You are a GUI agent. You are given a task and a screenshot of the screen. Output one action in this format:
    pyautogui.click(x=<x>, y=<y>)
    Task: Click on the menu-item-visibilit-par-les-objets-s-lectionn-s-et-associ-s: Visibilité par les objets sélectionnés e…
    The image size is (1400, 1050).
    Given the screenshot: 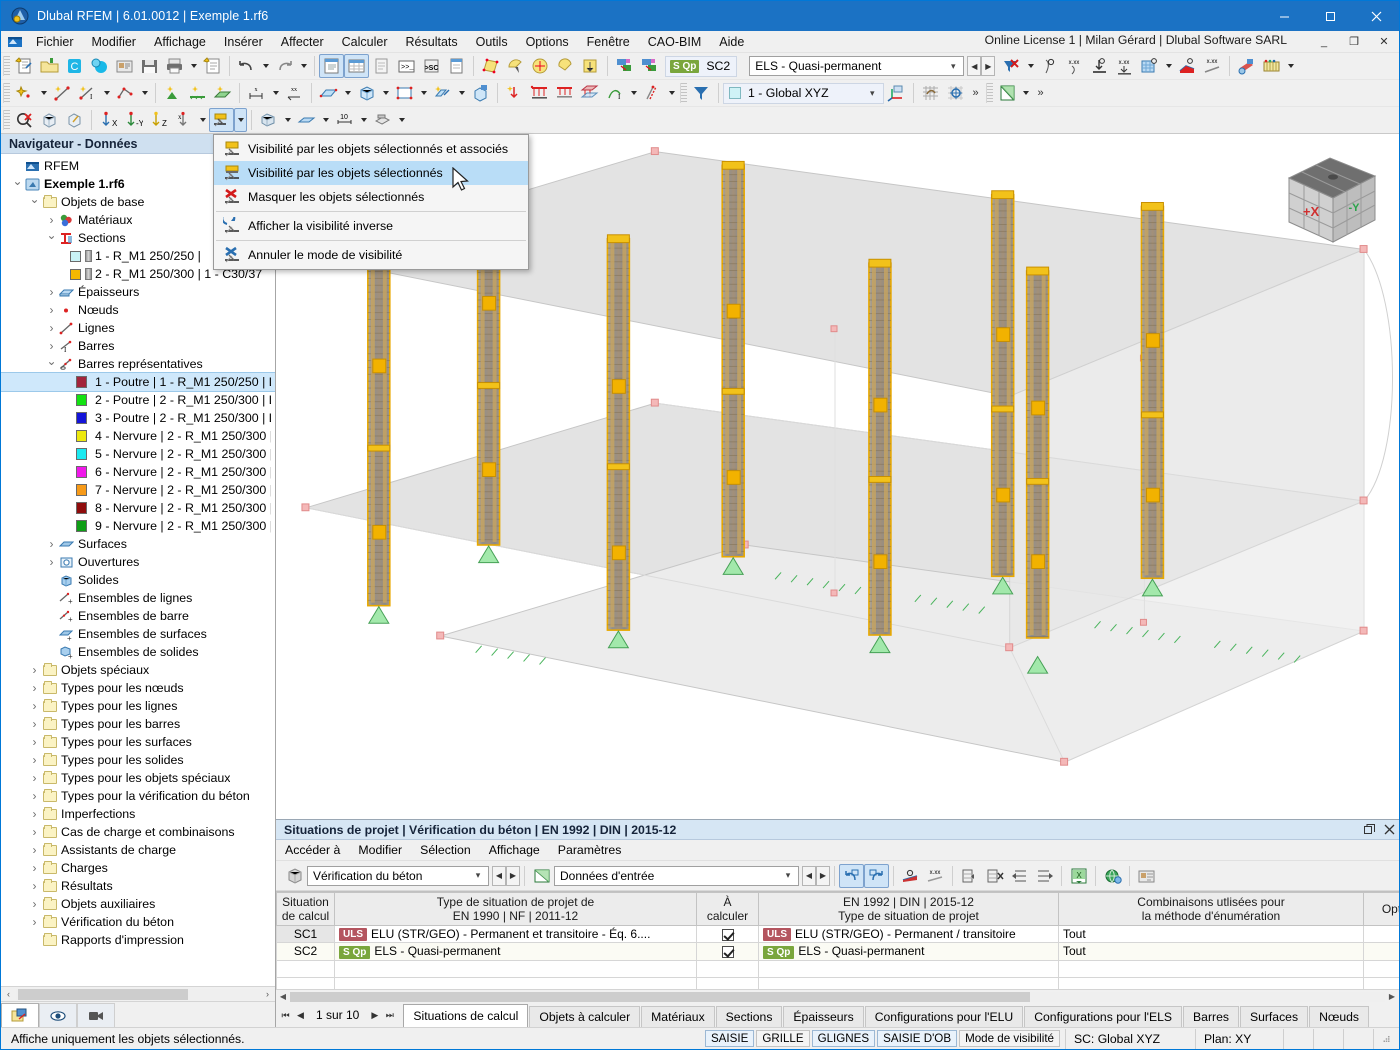 What is the action you would take?
    pyautogui.click(x=371, y=149)
    